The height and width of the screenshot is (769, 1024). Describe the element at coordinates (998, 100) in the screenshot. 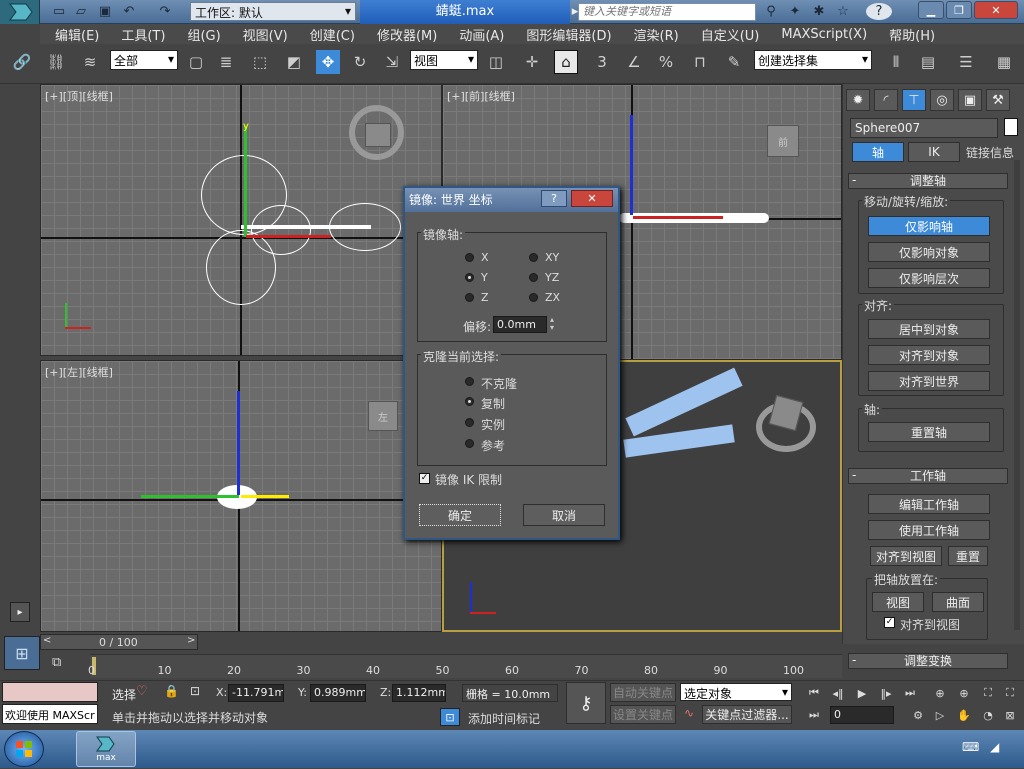

I see `utilities-tab-icon: ⚒` at that location.